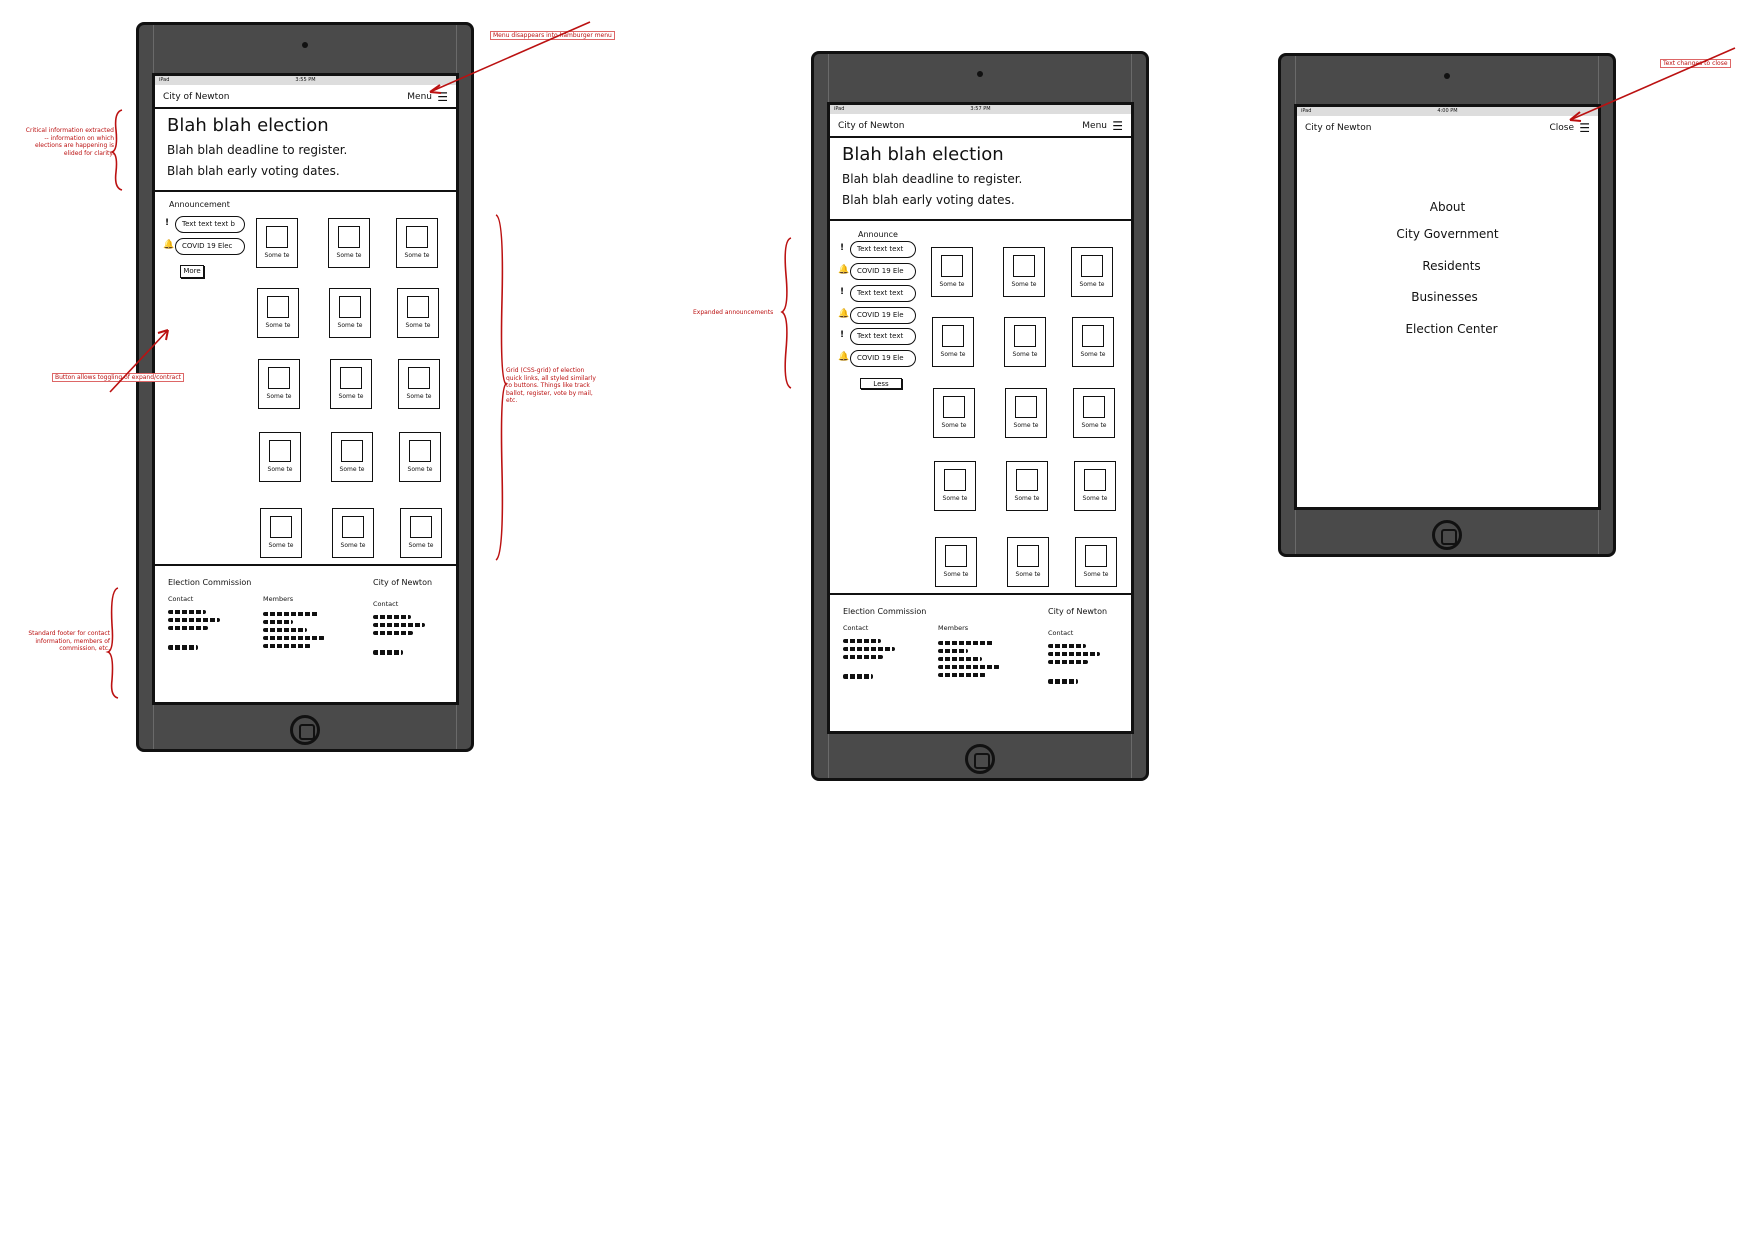  What do you see at coordinates (1447, 297) in the screenshot?
I see `menu-item-businesses: Businesses` at bounding box center [1447, 297].